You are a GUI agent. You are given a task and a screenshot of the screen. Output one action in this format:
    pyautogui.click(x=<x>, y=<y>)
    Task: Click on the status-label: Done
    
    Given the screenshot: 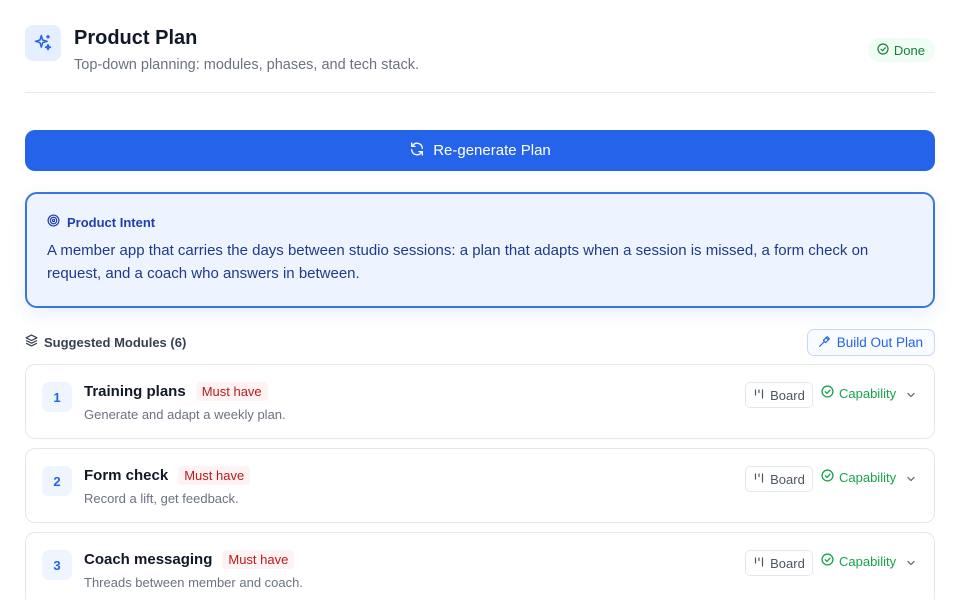 What is the action you would take?
    pyautogui.click(x=909, y=50)
    